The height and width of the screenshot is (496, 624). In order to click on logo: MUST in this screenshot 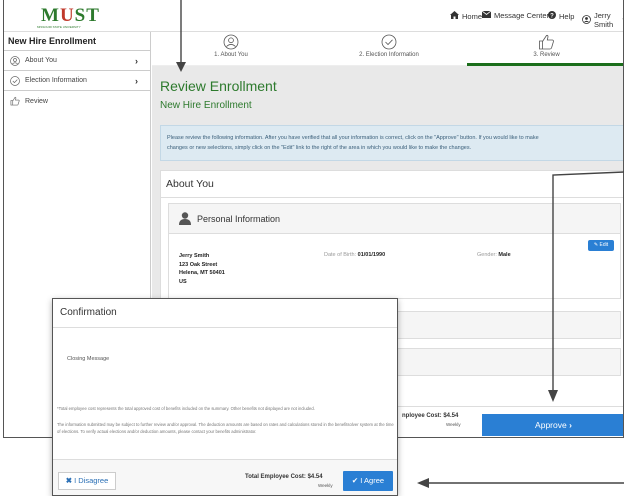, I will do `click(70, 16)`.